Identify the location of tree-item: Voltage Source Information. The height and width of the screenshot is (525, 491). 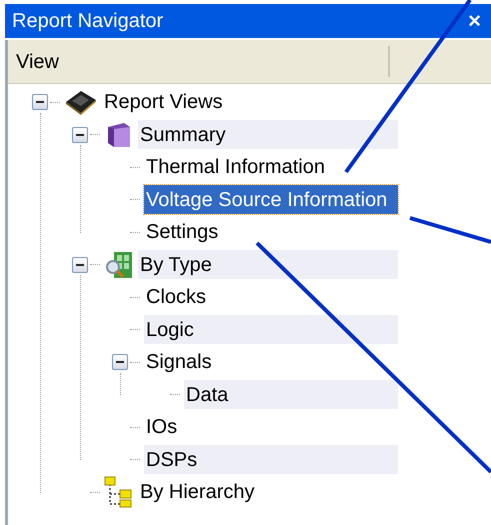
(271, 199).